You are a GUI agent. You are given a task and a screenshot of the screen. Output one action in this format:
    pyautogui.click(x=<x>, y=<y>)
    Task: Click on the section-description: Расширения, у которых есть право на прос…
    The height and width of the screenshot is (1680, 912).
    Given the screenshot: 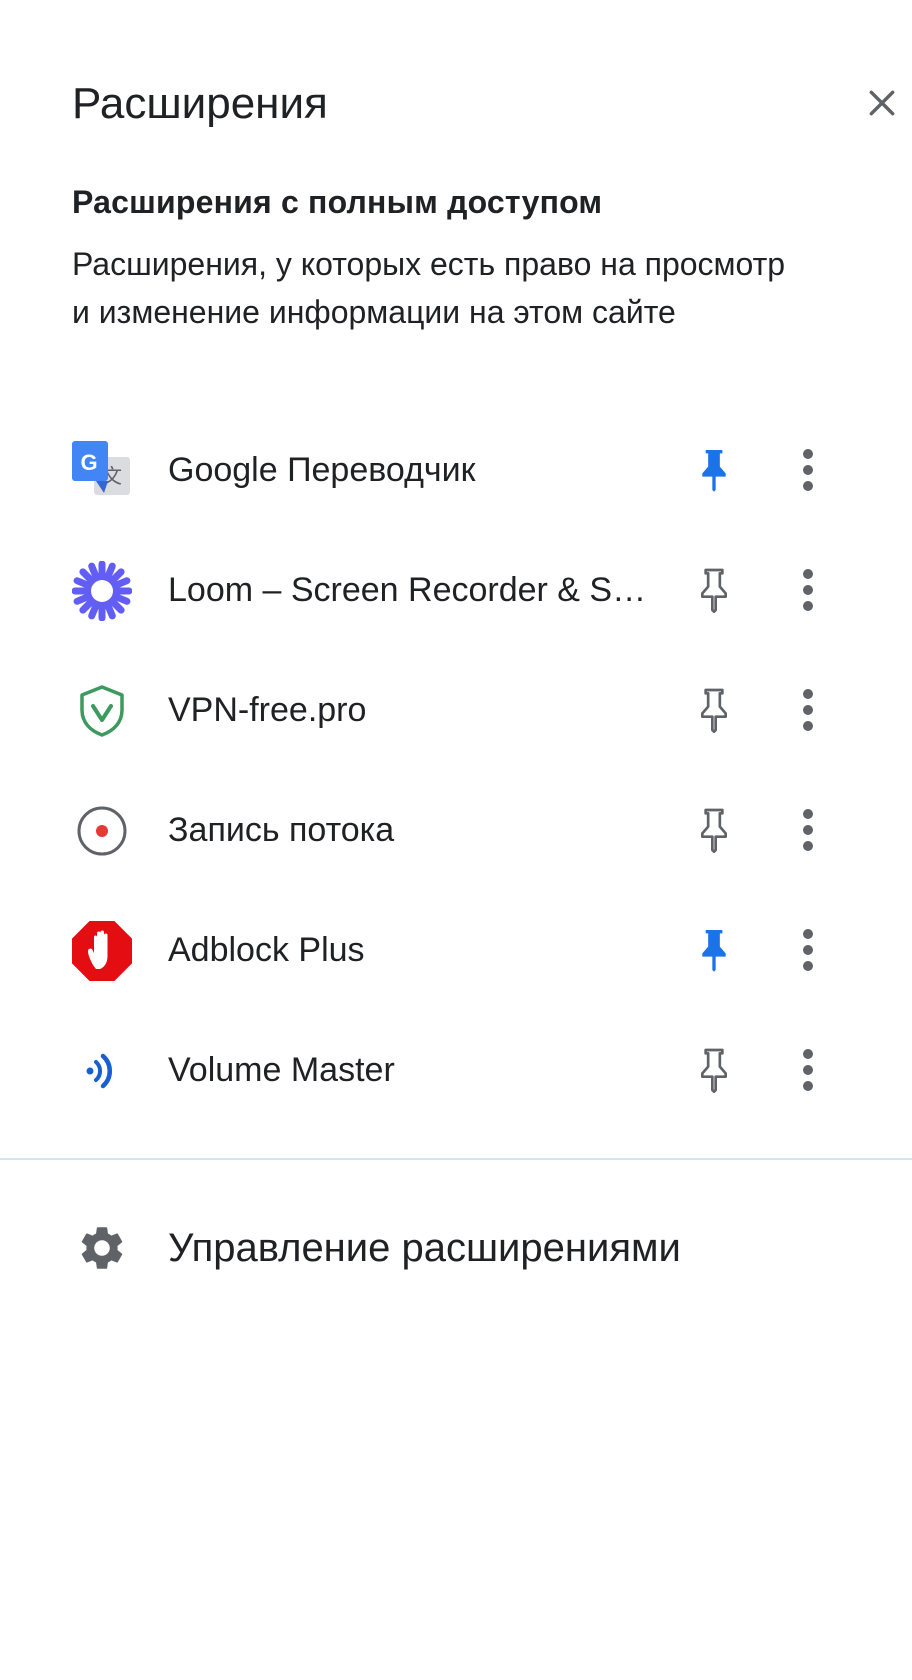 What is the action you would take?
    pyautogui.click(x=429, y=288)
    